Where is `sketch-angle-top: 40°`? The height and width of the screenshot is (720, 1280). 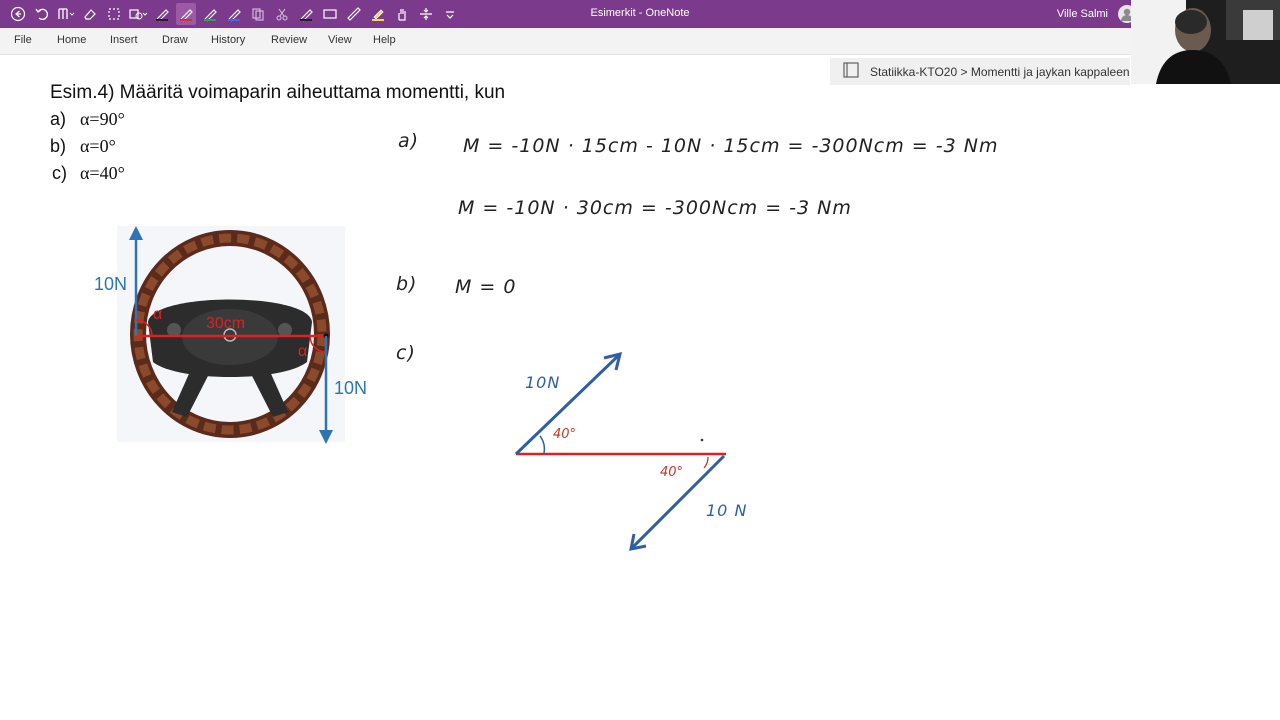
sketch-angle-top: 40° is located at coordinates (565, 434).